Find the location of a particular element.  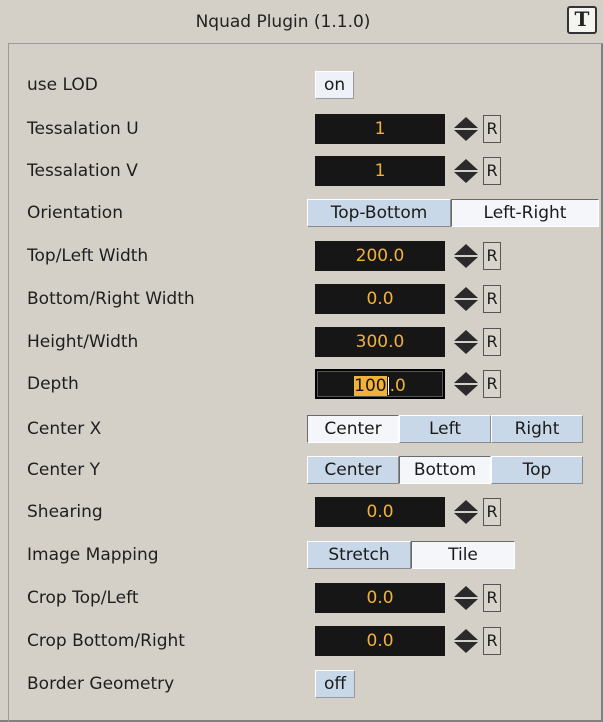

tessalation-u-reset-button: R is located at coordinates (492, 129).